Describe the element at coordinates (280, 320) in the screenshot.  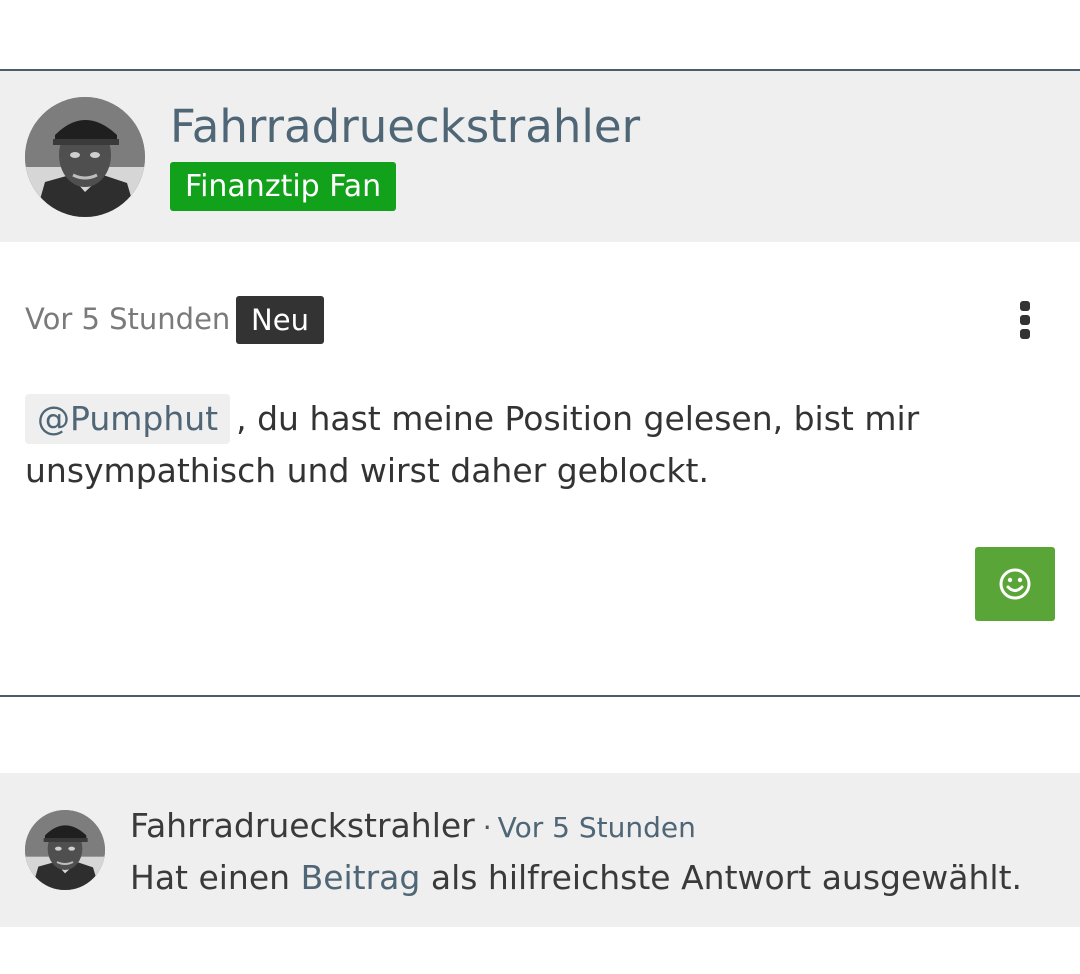
I see `new-badge: Neu` at that location.